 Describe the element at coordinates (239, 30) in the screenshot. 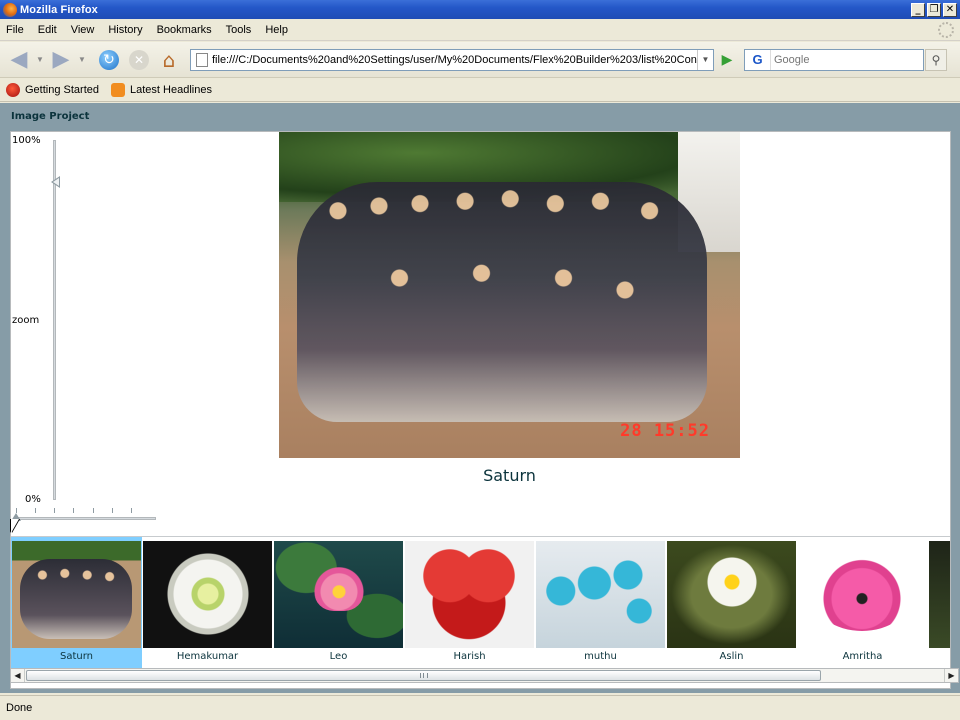

I see `menu-tools: Tools` at that location.